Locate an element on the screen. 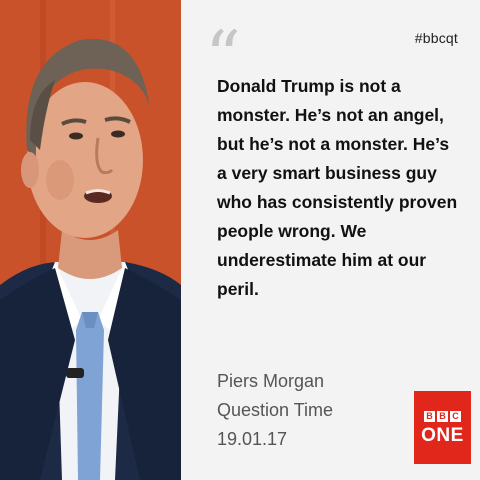  show-name: Question Time is located at coordinates (275, 410).